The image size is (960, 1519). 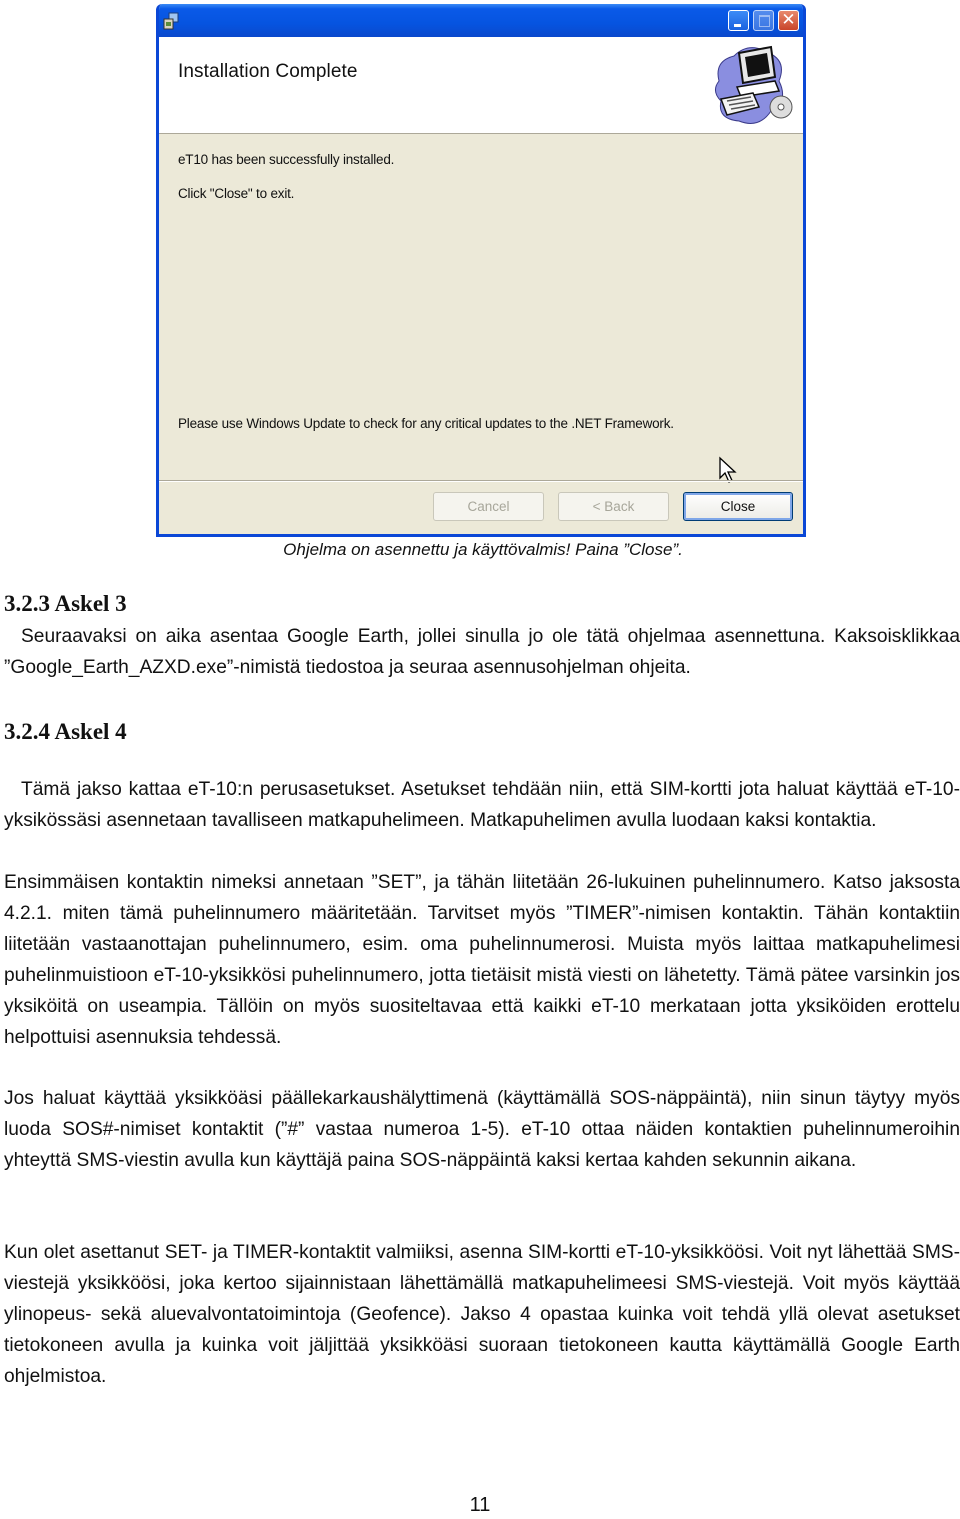 I want to click on close-window-button: ✕, so click(x=788, y=20).